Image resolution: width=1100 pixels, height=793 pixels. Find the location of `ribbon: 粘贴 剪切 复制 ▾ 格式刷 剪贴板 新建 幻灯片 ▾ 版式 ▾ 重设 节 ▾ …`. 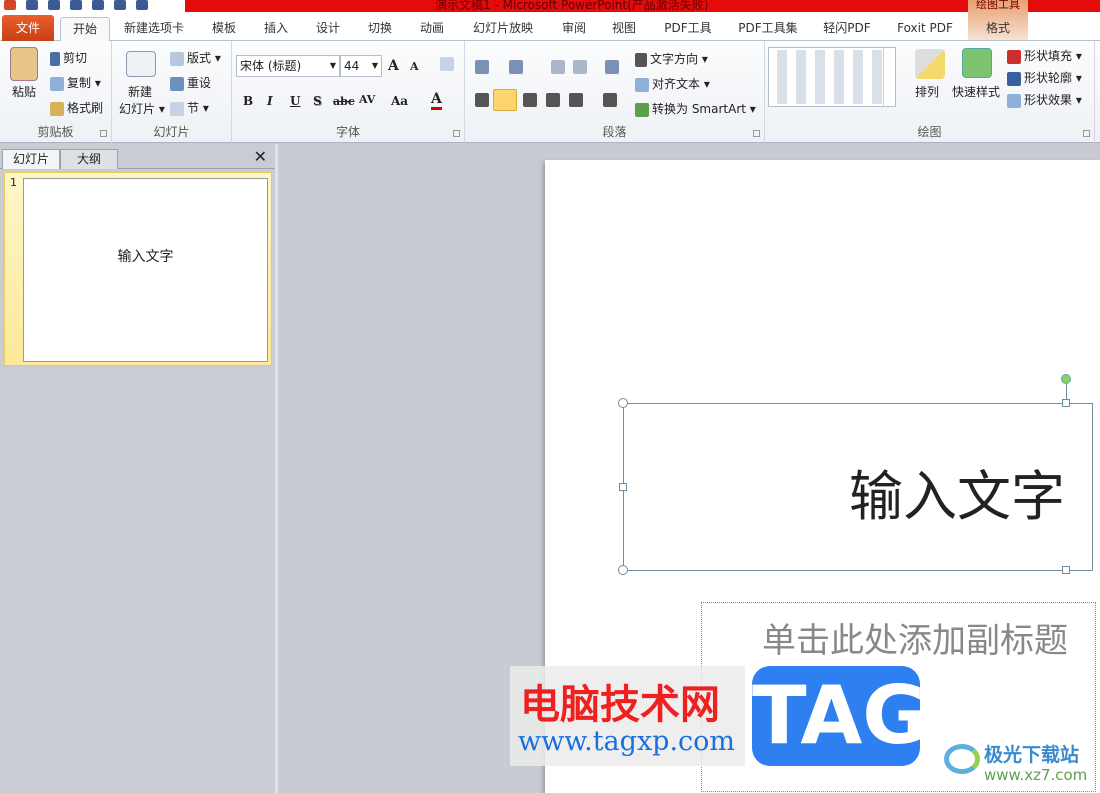

ribbon: 粘贴 剪切 复制 ▾ 格式刷 剪贴板 新建 幻灯片 ▾ 版式 ▾ 重设 节 ▾ … is located at coordinates (550, 92).